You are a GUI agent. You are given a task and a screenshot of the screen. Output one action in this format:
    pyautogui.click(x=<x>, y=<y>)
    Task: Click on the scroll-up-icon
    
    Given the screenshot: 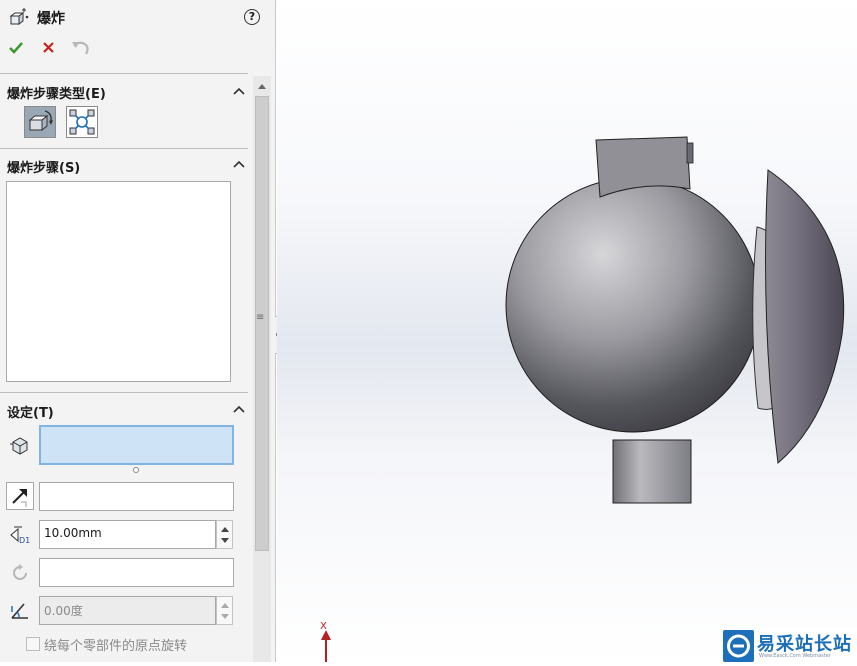 What is the action you would take?
    pyautogui.click(x=262, y=86)
    